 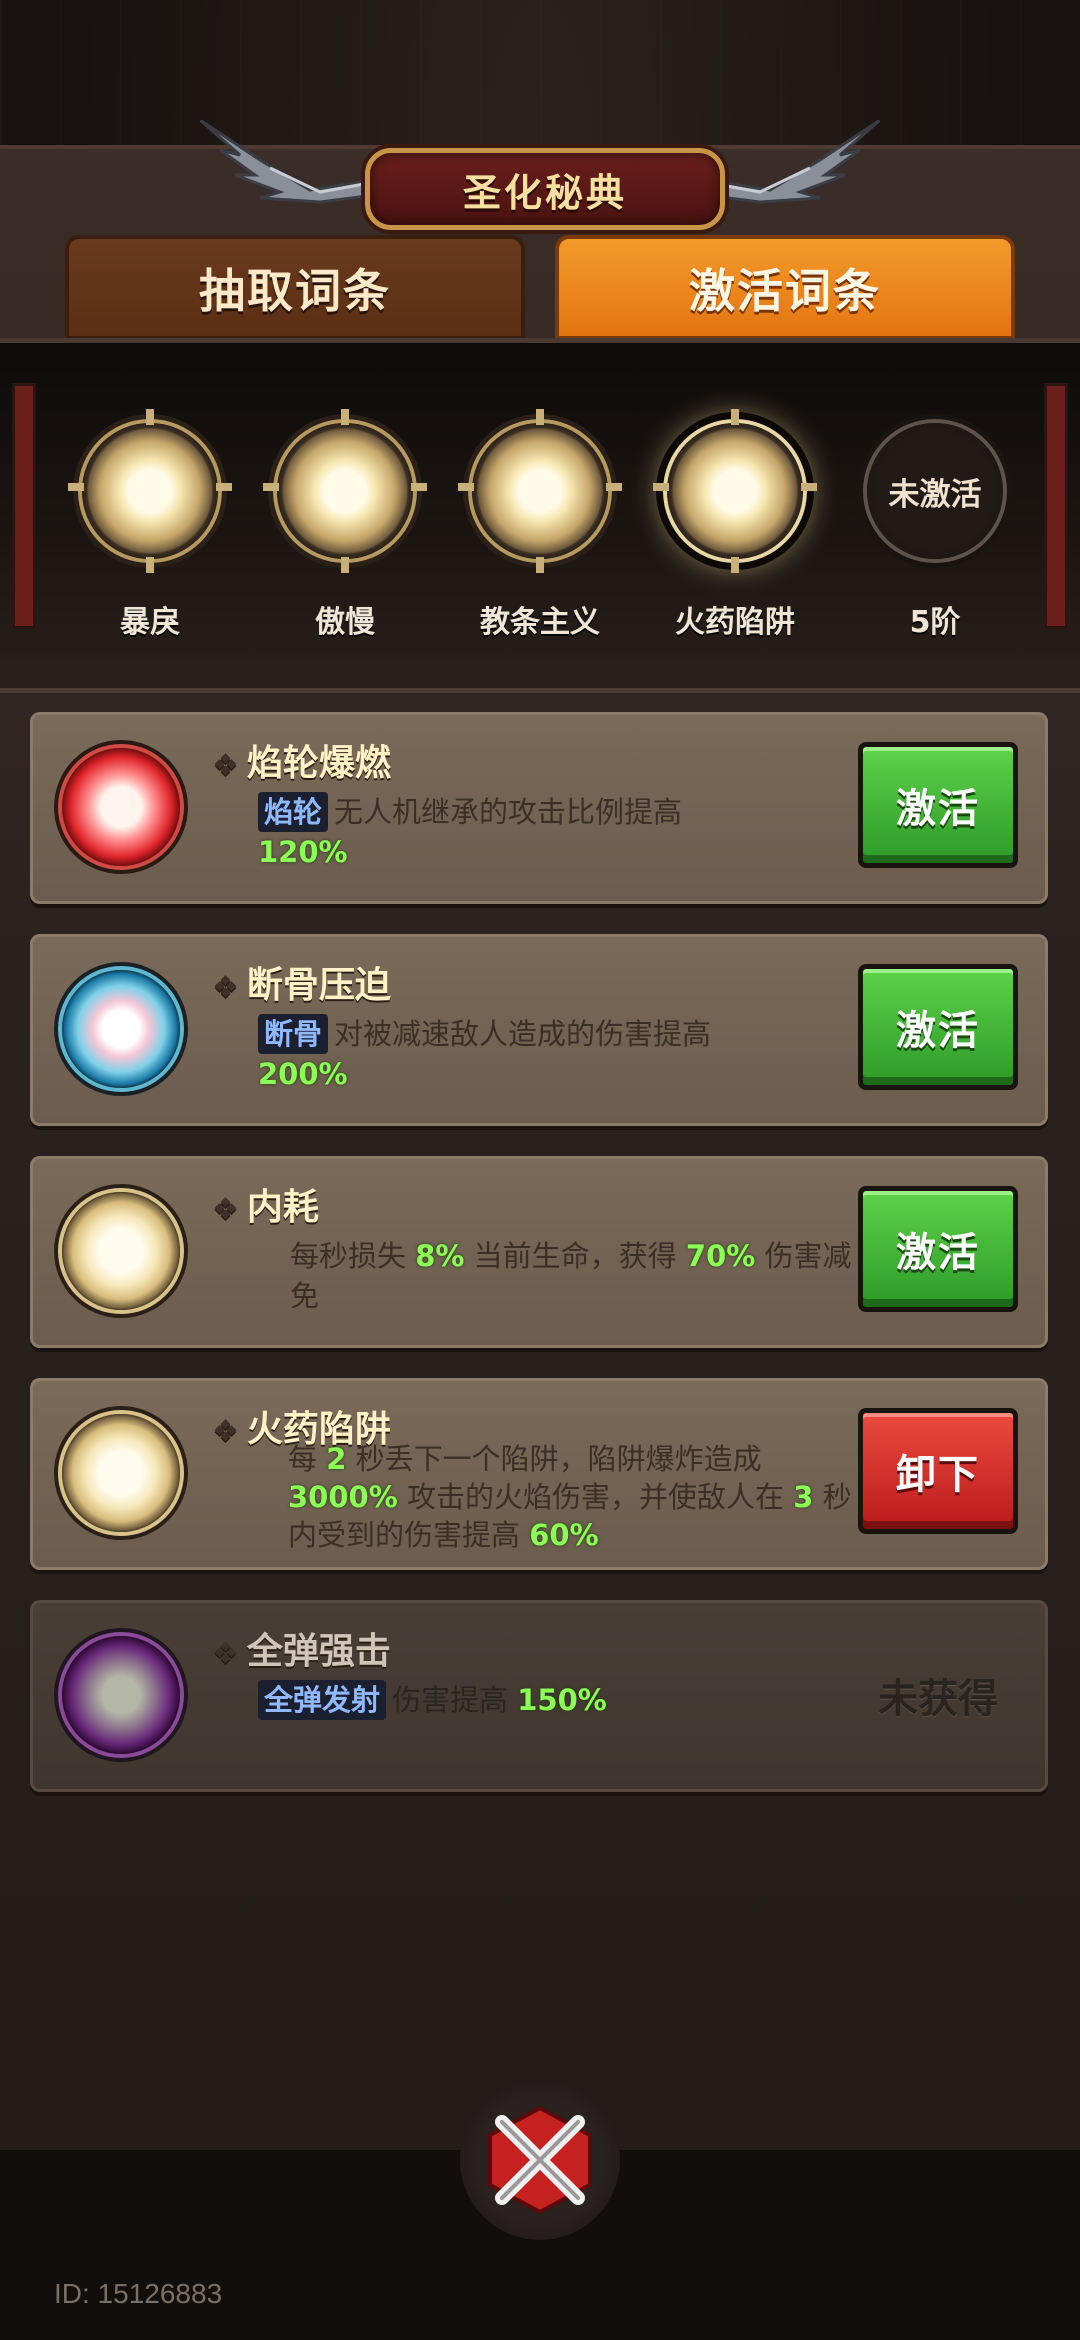 What do you see at coordinates (345, 622) in the screenshot?
I see `slot-label: 傲慢` at bounding box center [345, 622].